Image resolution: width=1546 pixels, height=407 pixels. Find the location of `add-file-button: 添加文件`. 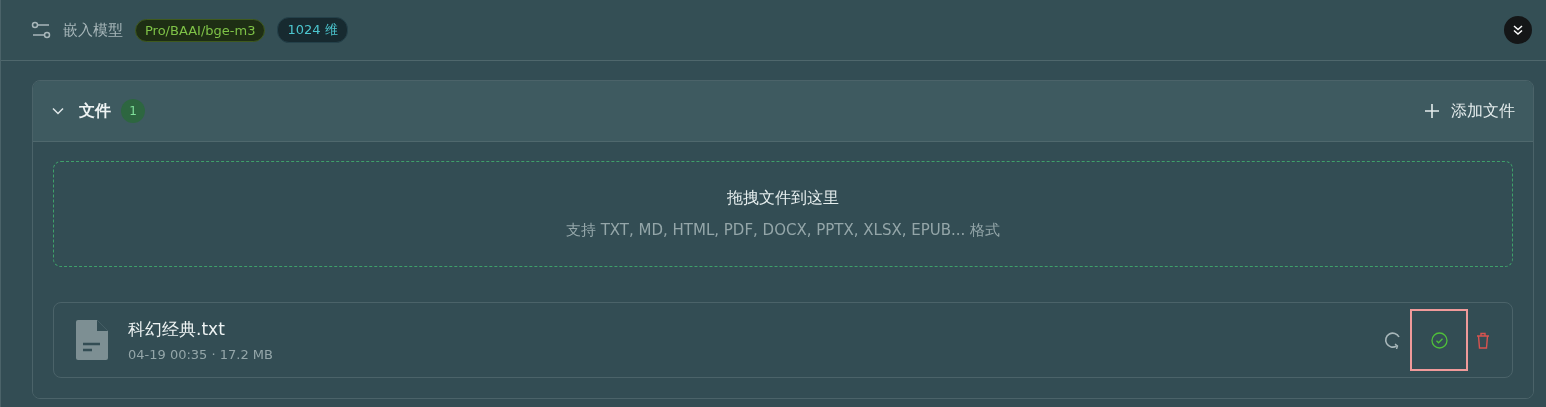

add-file-button: 添加文件 is located at coordinates (1470, 111).